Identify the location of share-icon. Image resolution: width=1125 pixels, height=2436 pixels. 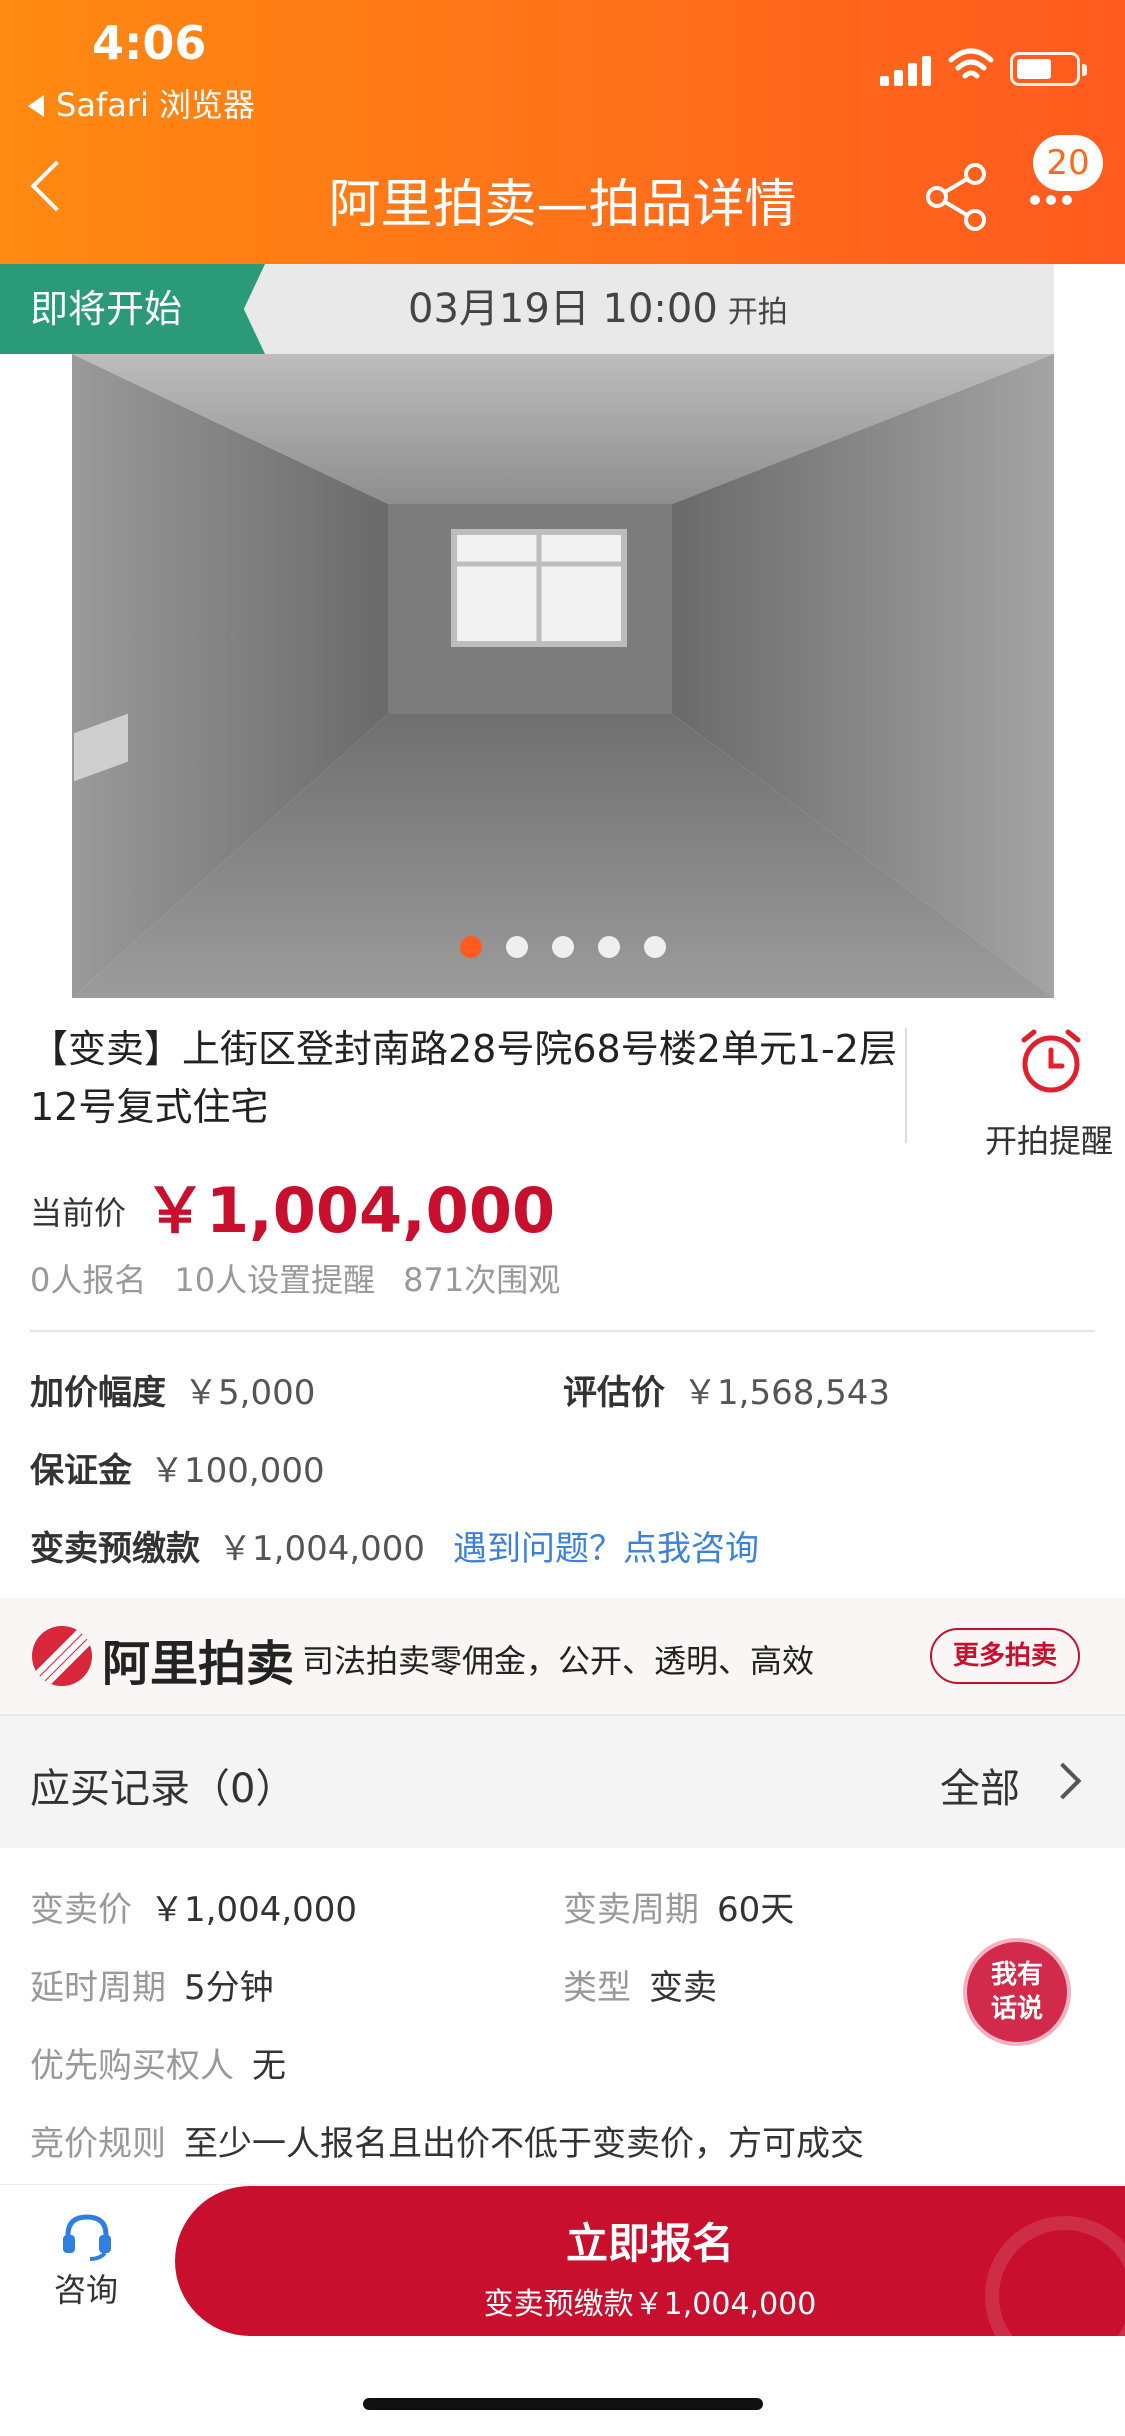
(957, 197).